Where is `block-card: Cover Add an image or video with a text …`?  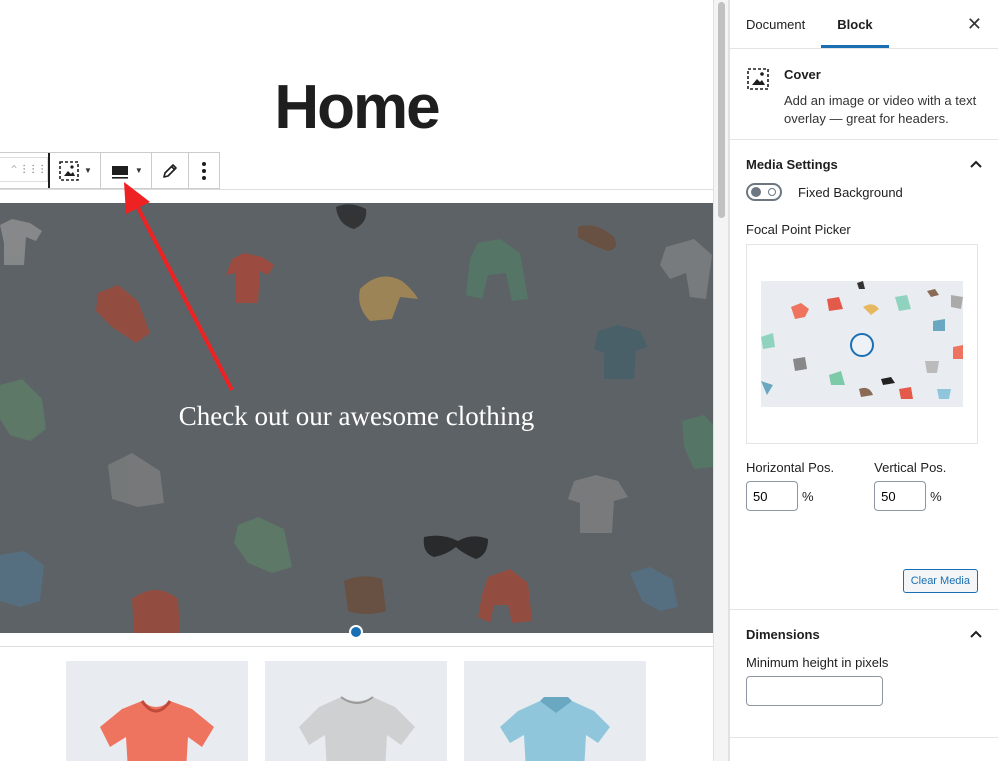
block-card: Cover Add an image or video with a text … is located at coordinates (864, 94).